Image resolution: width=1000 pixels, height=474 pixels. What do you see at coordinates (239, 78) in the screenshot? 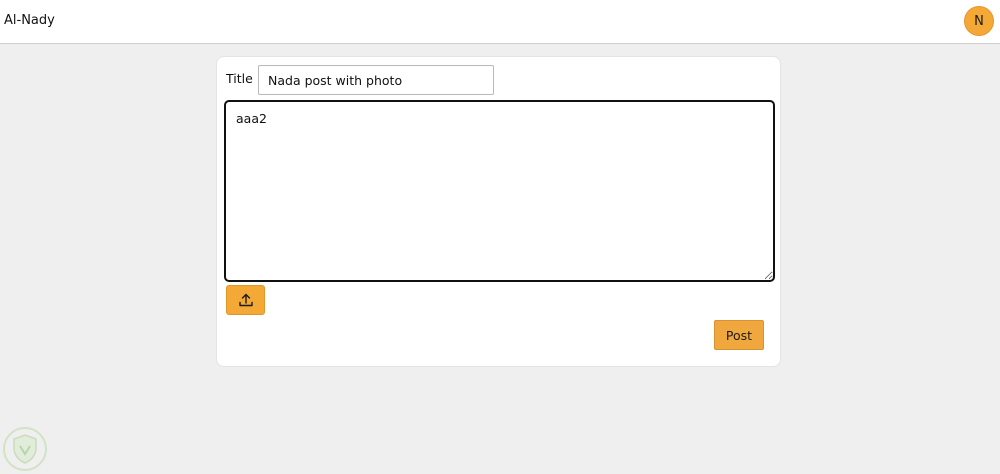
I see `title-label: Title` at bounding box center [239, 78].